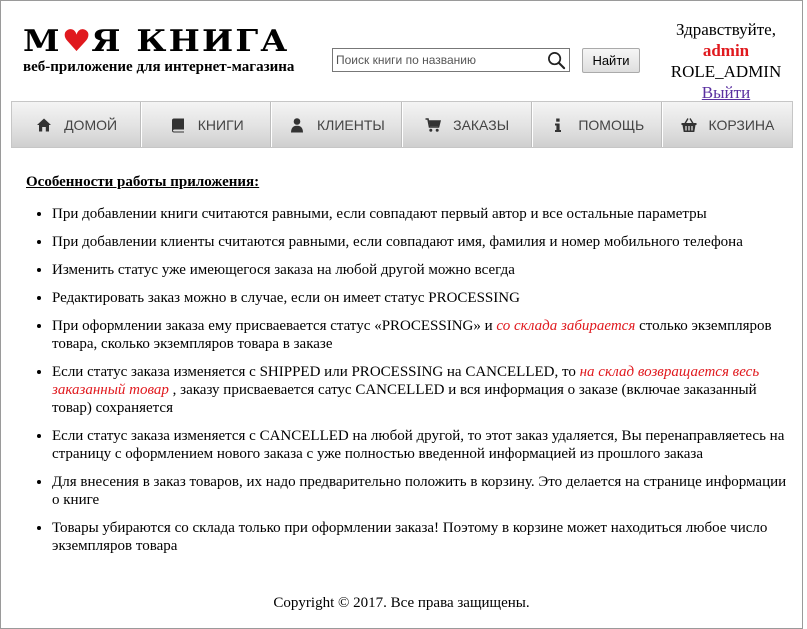  What do you see at coordinates (688, 124) in the screenshot?
I see `basket-icon` at bounding box center [688, 124].